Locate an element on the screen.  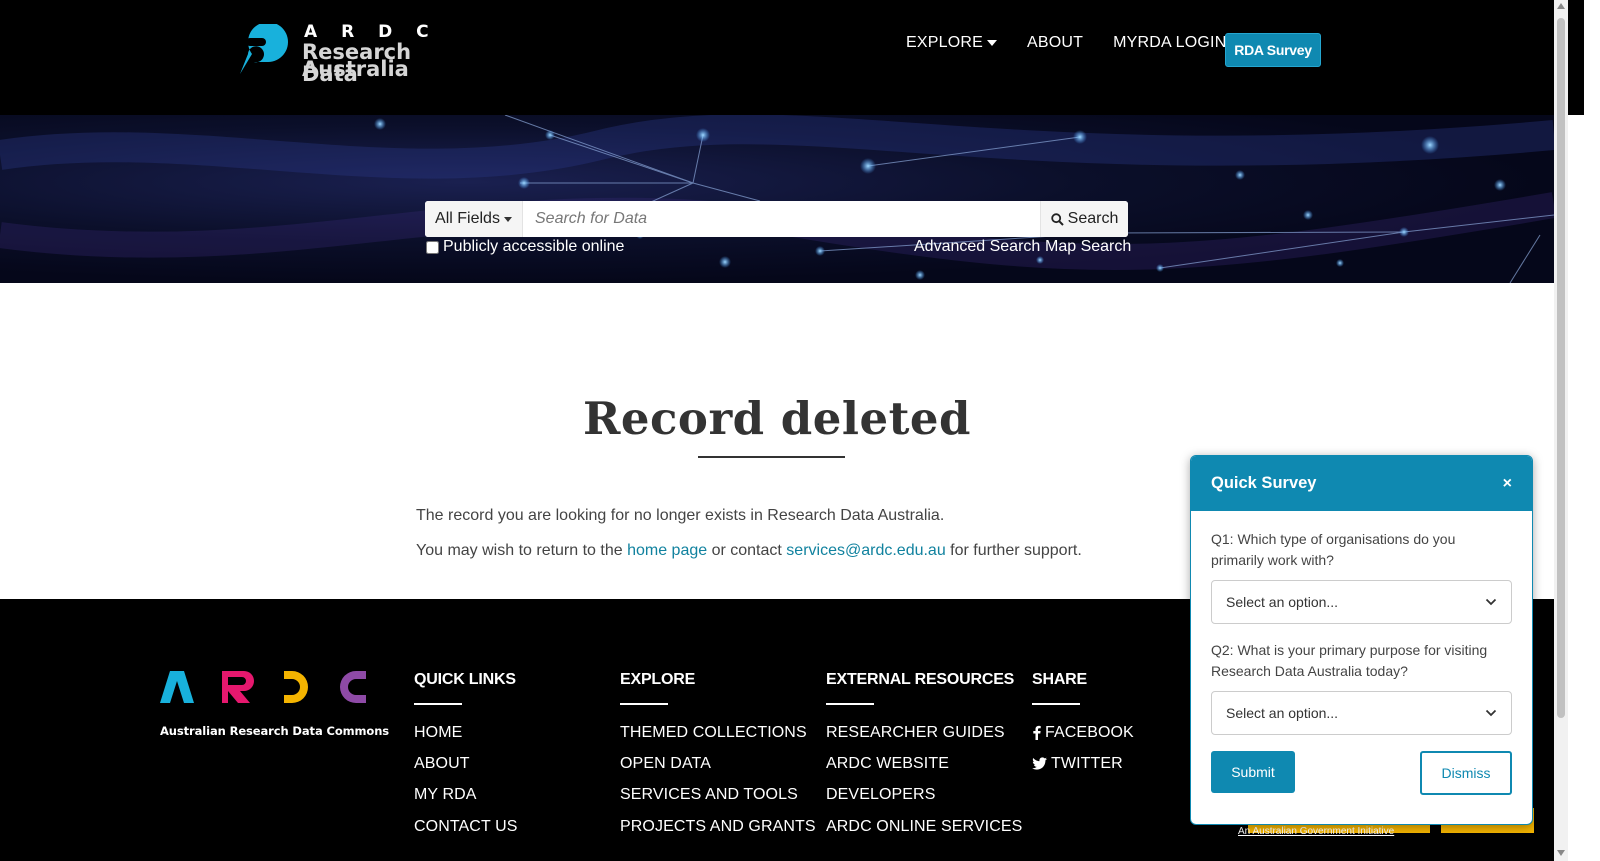
search-button-label: Search is located at coordinates (1093, 218).